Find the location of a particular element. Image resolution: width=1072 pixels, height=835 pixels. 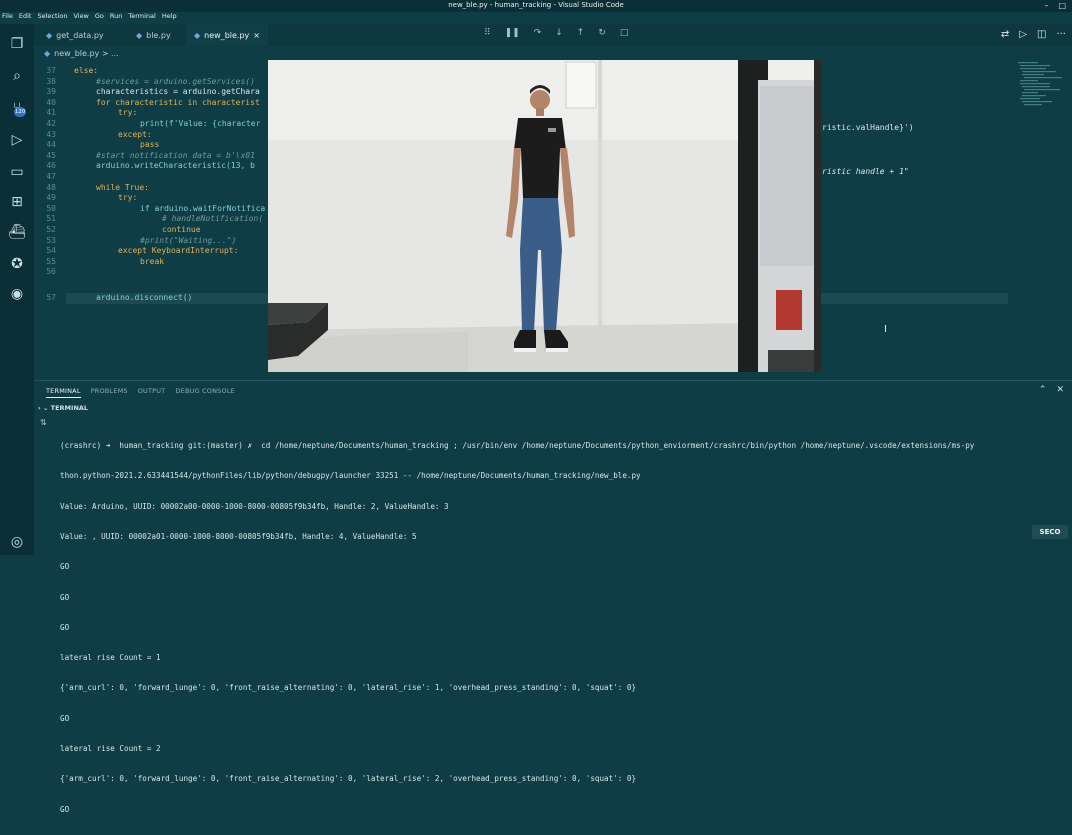

code-line: 39 characteristics = arduino.getChara is located at coordinates (153, 92).